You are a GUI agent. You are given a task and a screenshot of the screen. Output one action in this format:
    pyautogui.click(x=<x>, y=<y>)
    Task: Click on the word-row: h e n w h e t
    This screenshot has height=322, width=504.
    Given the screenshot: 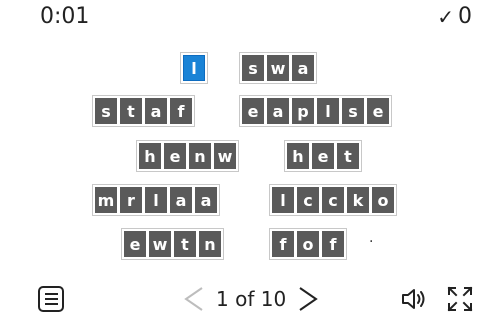 What is the action you would take?
    pyautogui.click(x=252, y=157)
    